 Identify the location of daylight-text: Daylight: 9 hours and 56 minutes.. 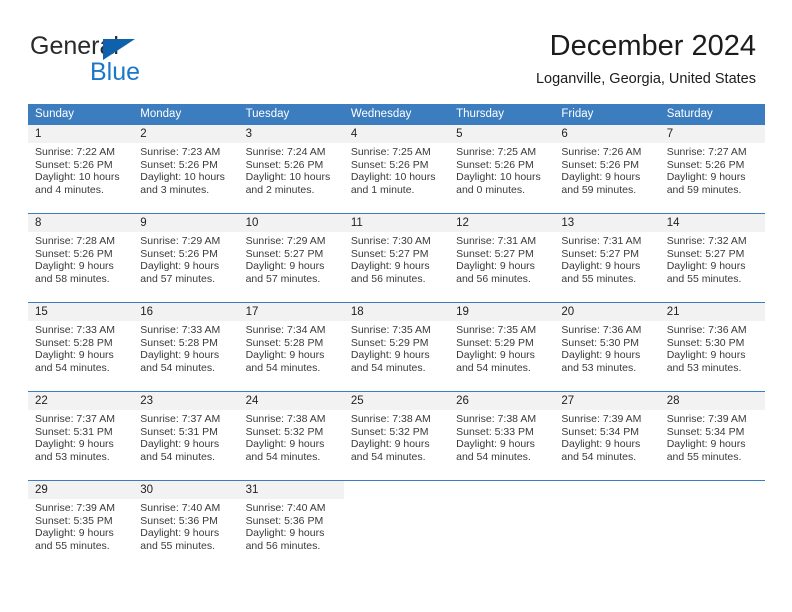
(285, 539).